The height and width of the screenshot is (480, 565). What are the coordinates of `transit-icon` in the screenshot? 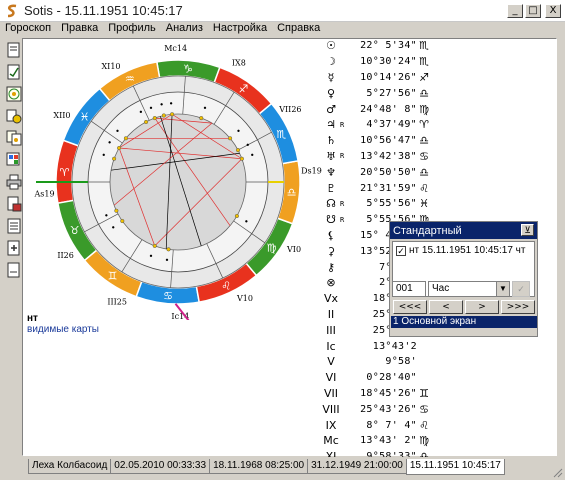 It's located at (14, 116).